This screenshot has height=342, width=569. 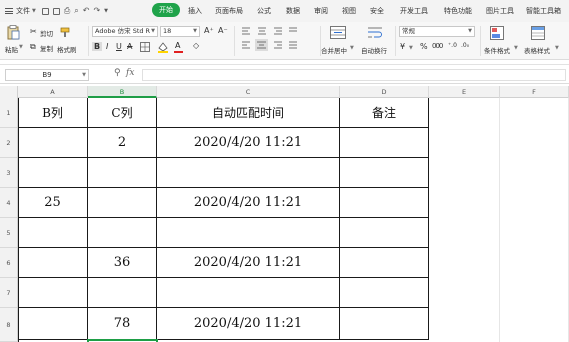 I want to click on grow-font-icon: A⁺, so click(x=209, y=30).